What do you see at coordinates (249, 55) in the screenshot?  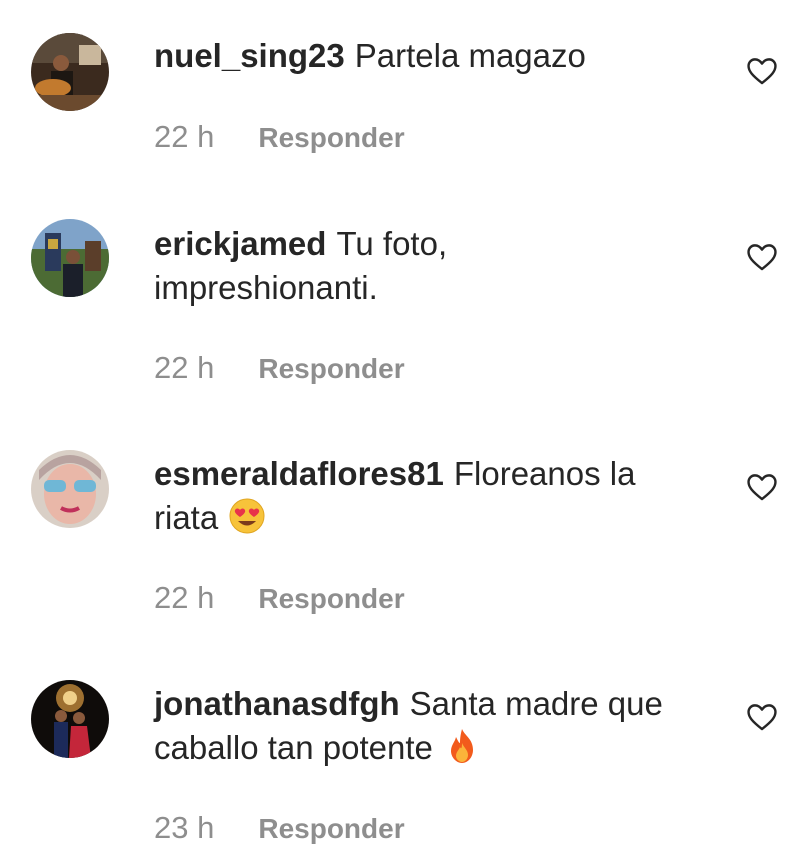 I see `comment-username: nuel_sing23` at bounding box center [249, 55].